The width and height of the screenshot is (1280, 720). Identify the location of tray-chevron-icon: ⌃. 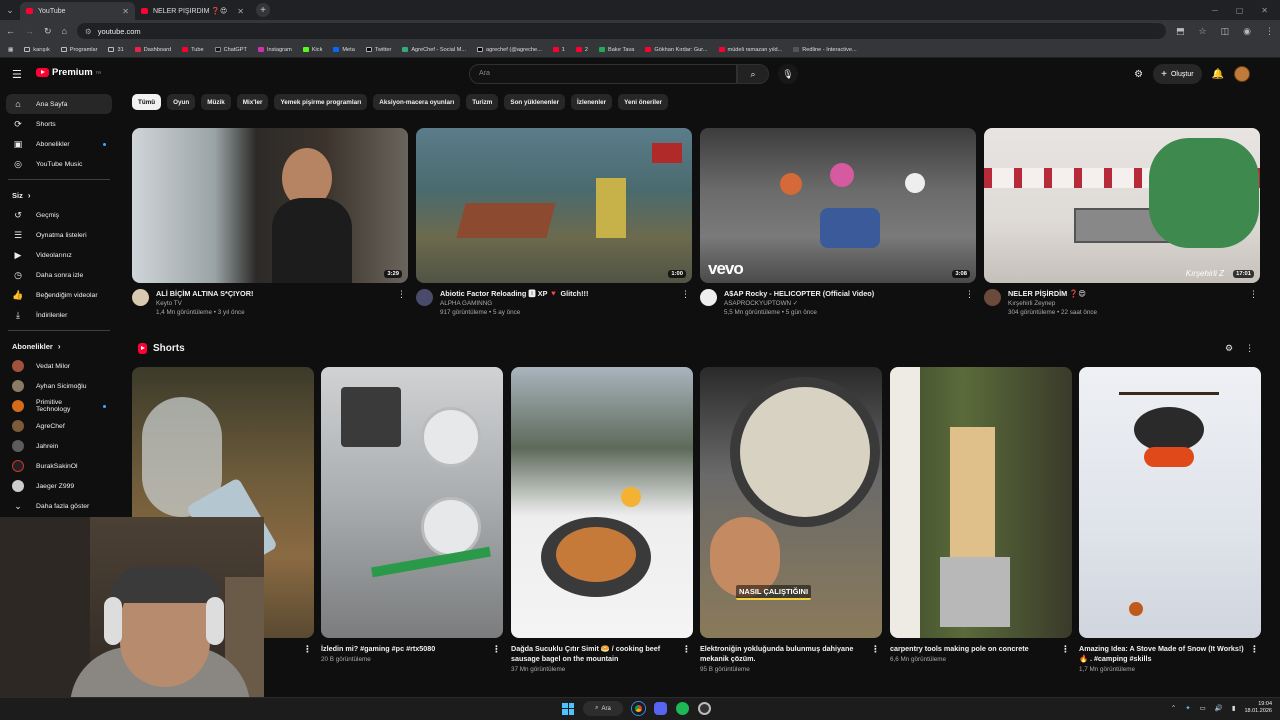
(1173, 708).